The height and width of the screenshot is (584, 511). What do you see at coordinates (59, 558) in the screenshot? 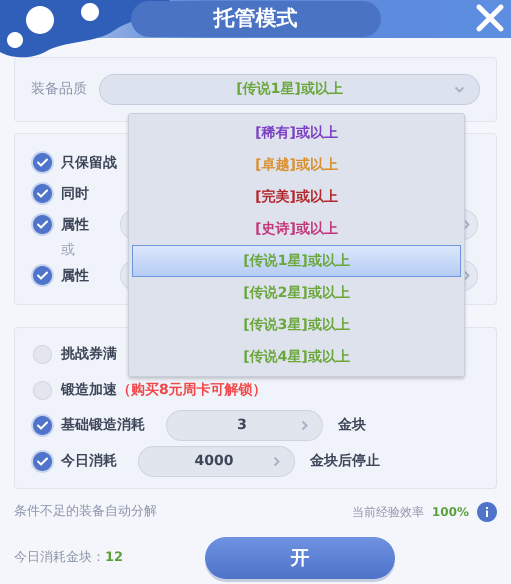
I see `spent-label: 今日消耗金块：` at bounding box center [59, 558].